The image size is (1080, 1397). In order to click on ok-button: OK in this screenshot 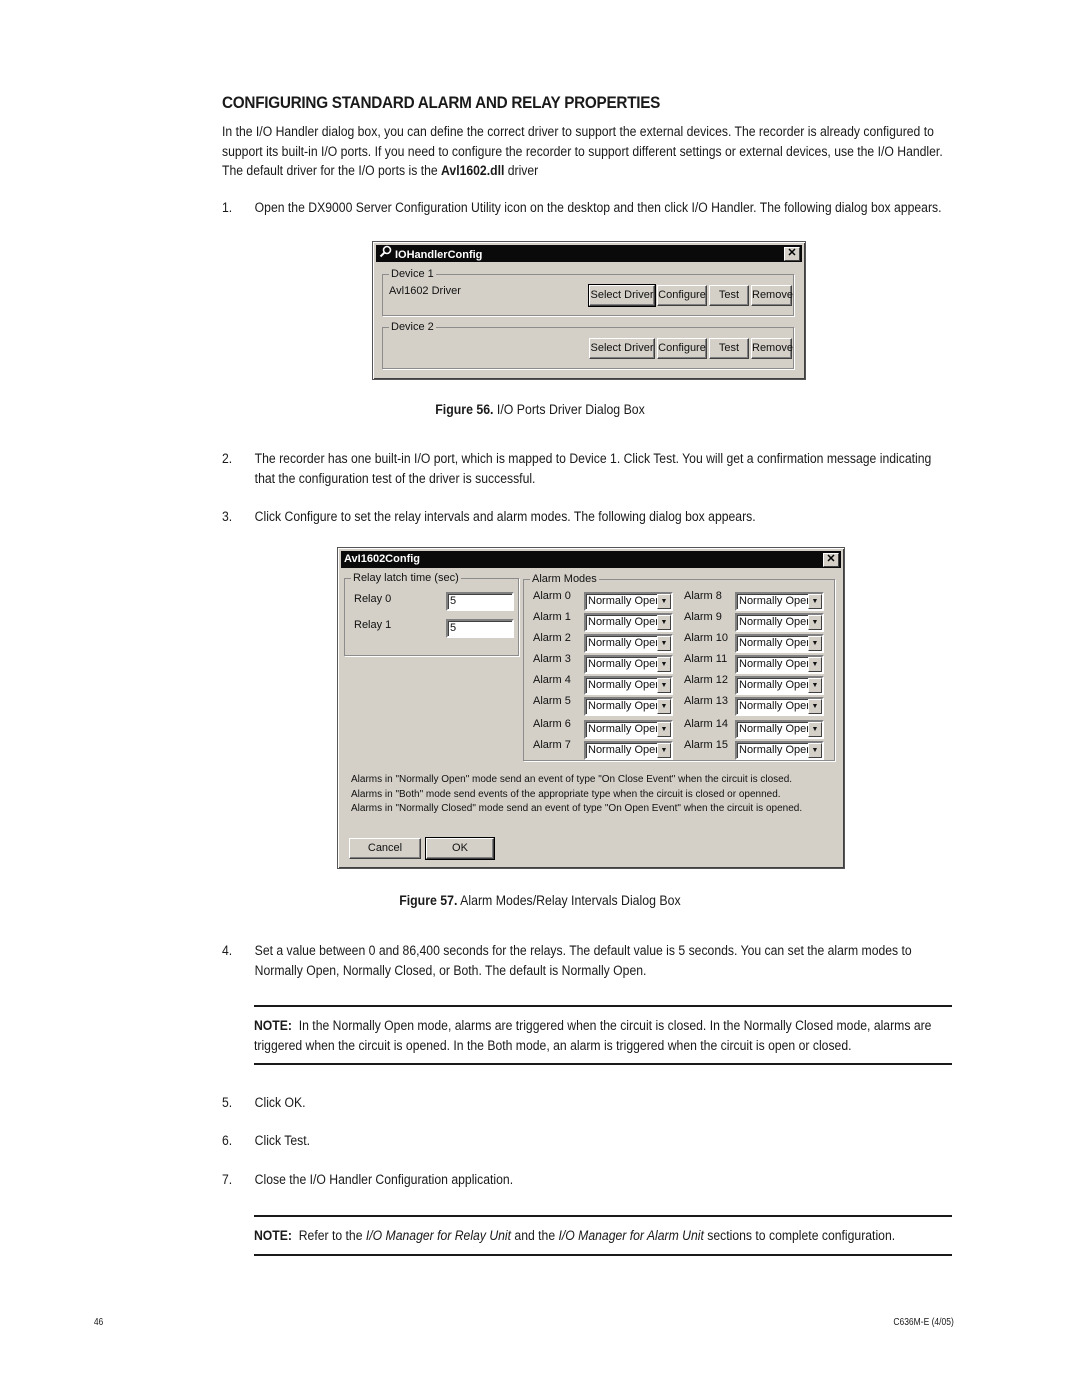, I will do `click(460, 848)`.